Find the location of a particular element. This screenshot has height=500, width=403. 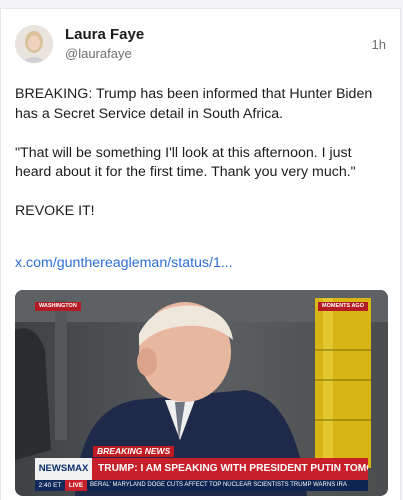

live-badge: LIVE is located at coordinates (76, 485).